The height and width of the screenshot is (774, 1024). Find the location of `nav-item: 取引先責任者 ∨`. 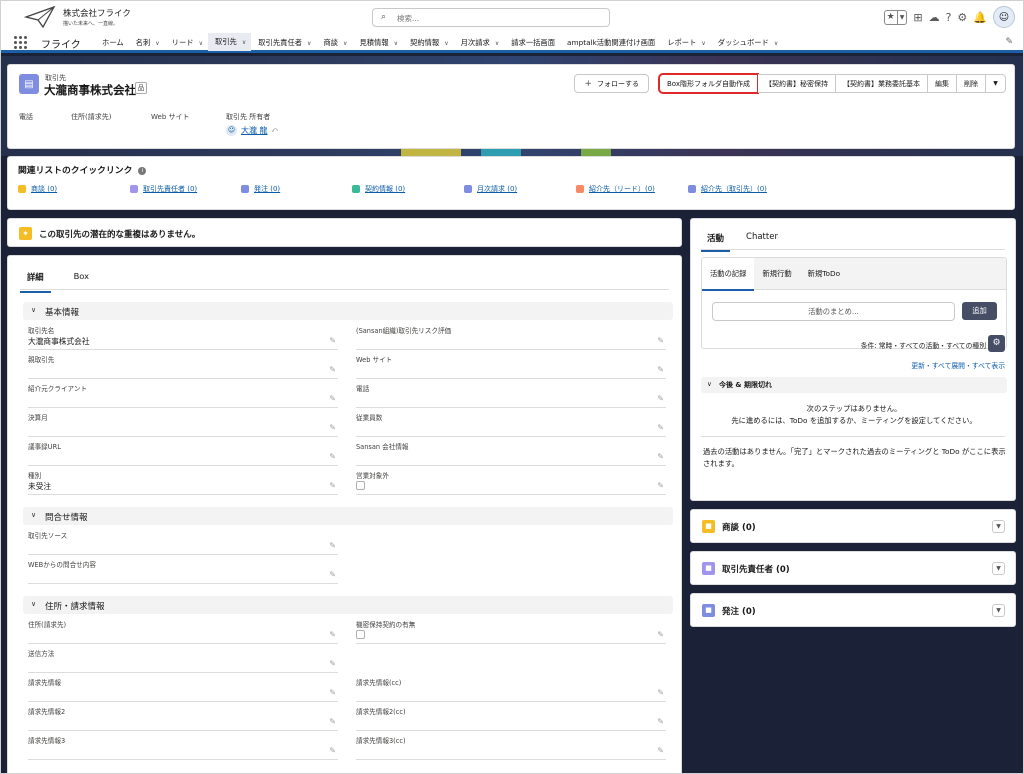

nav-item: 取引先責任者 ∨ is located at coordinates (283, 43).